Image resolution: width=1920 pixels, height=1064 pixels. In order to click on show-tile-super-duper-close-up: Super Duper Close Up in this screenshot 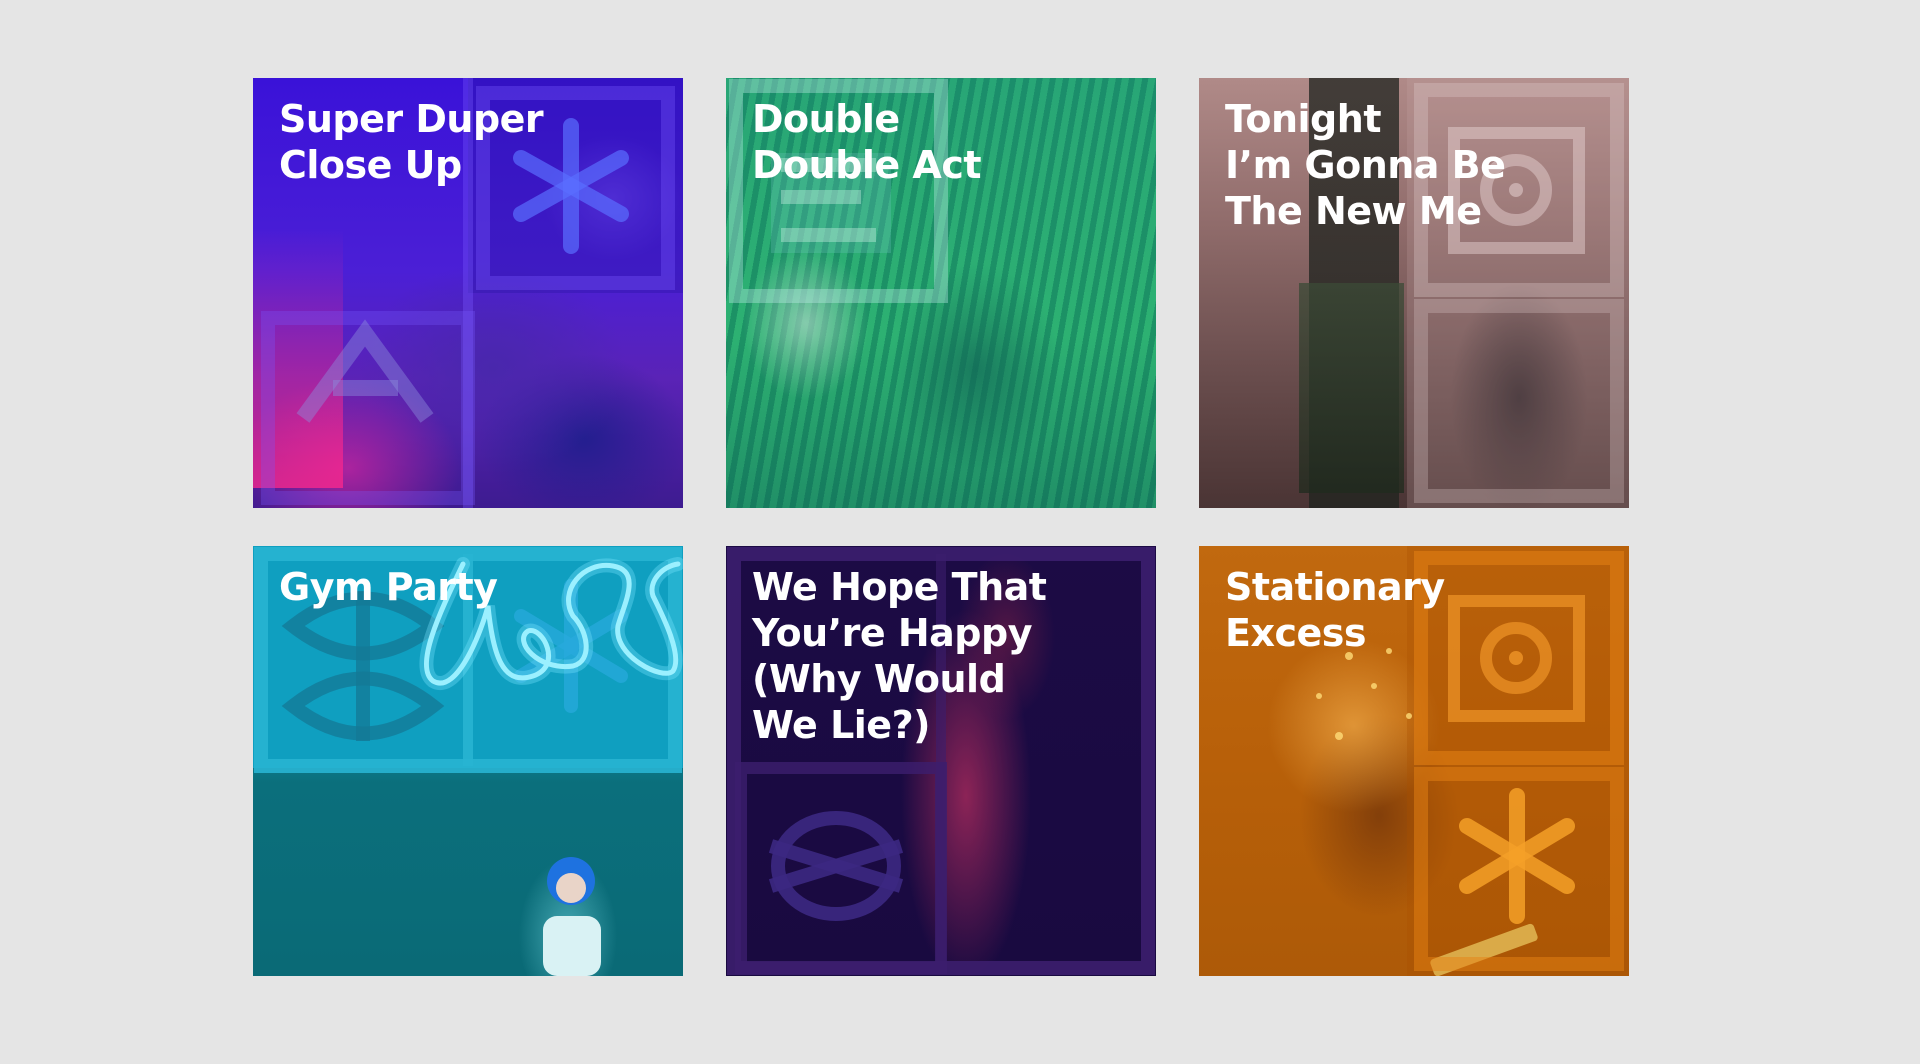, I will do `click(468, 293)`.